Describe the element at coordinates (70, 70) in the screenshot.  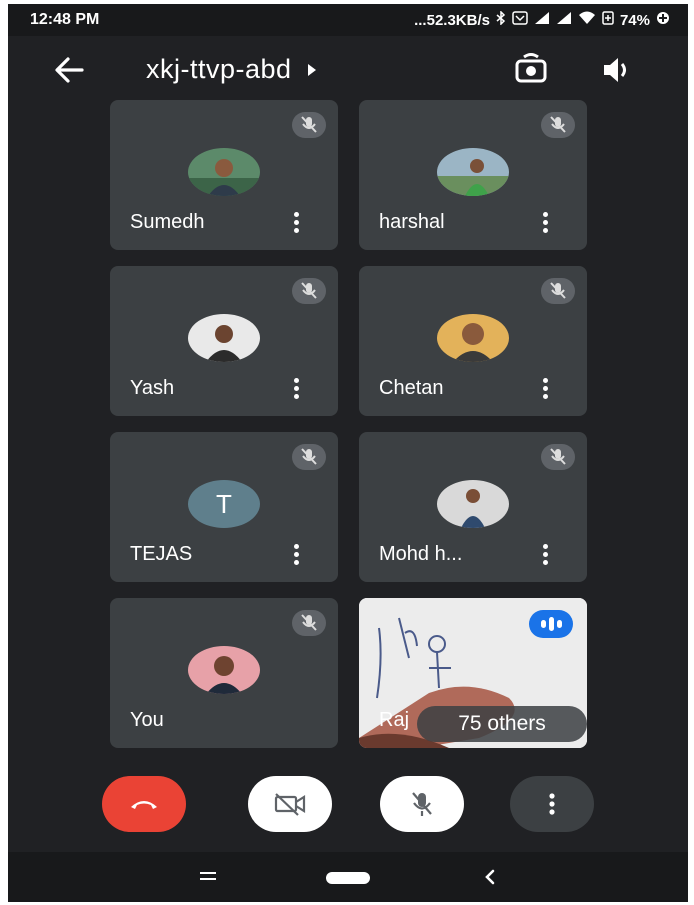
I see `back-arrow-icon` at that location.